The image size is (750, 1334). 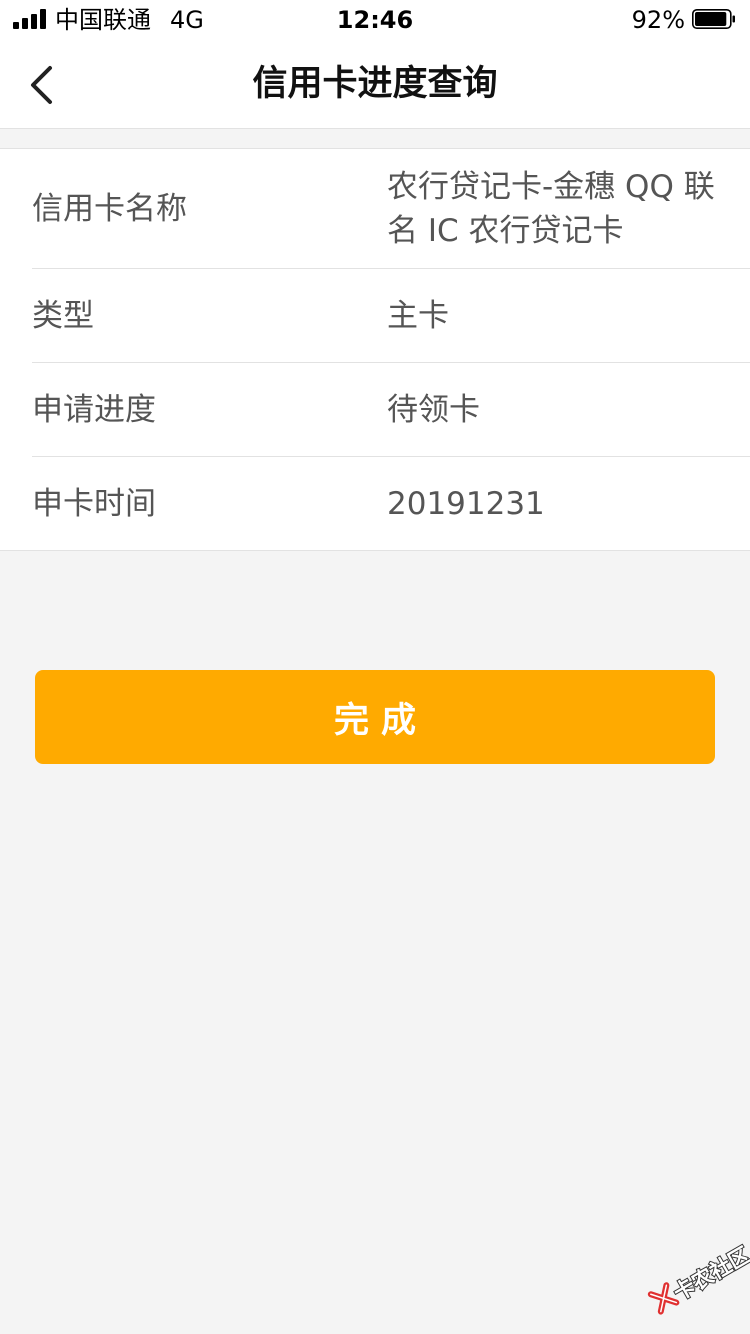 I want to click on watermark-text: 卡农社区, so click(x=709, y=1274).